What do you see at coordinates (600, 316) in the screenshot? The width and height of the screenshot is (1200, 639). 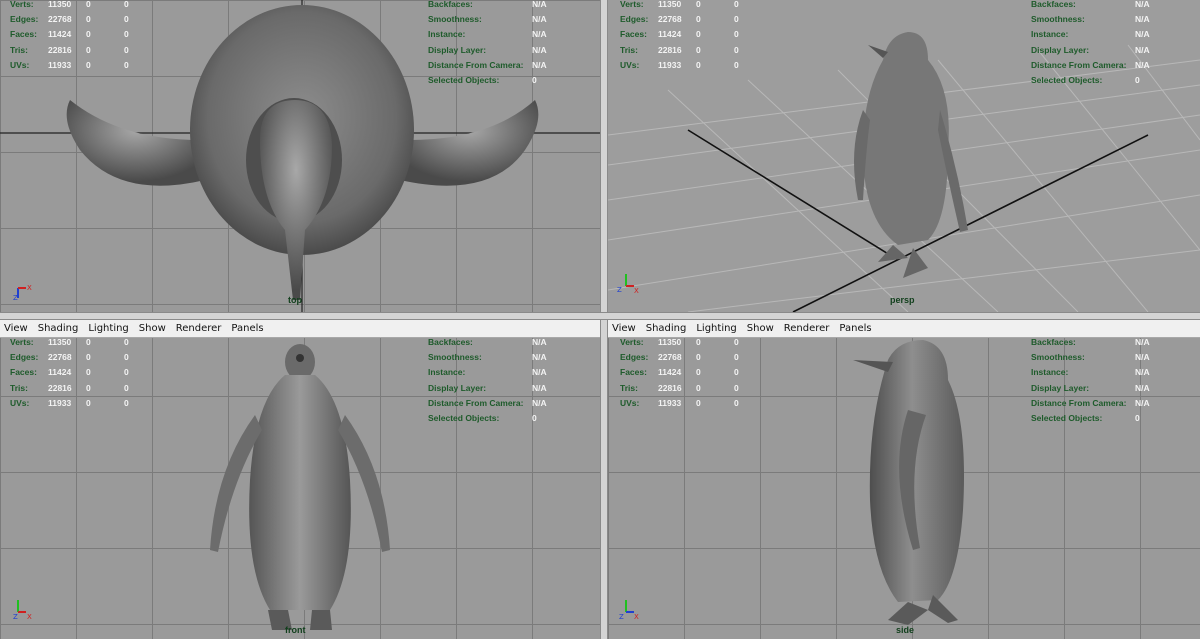 I see `panel-divider-horizontal` at bounding box center [600, 316].